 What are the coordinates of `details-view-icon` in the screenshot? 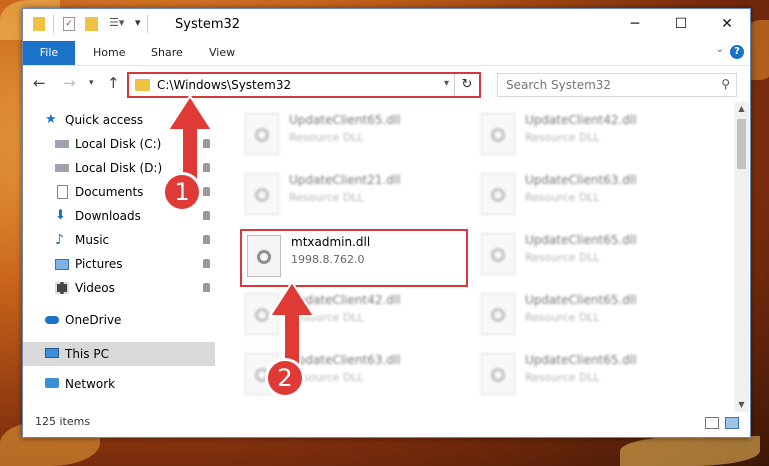 It's located at (712, 423).